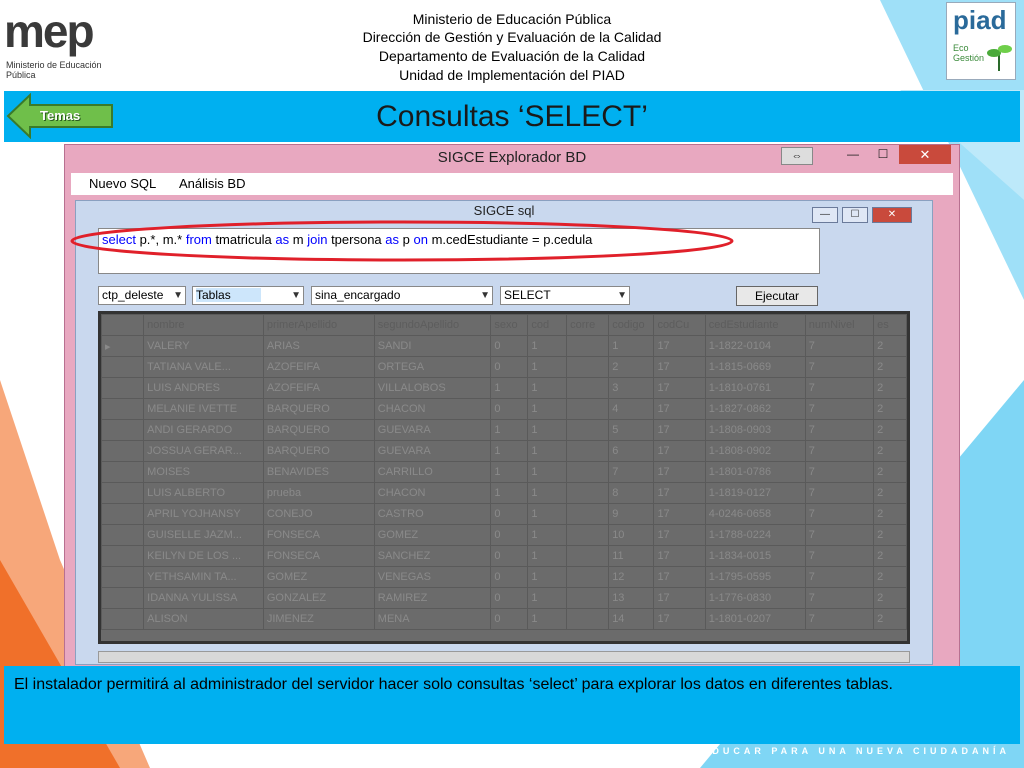  I want to click on row-selector: ▸, so click(123, 346).